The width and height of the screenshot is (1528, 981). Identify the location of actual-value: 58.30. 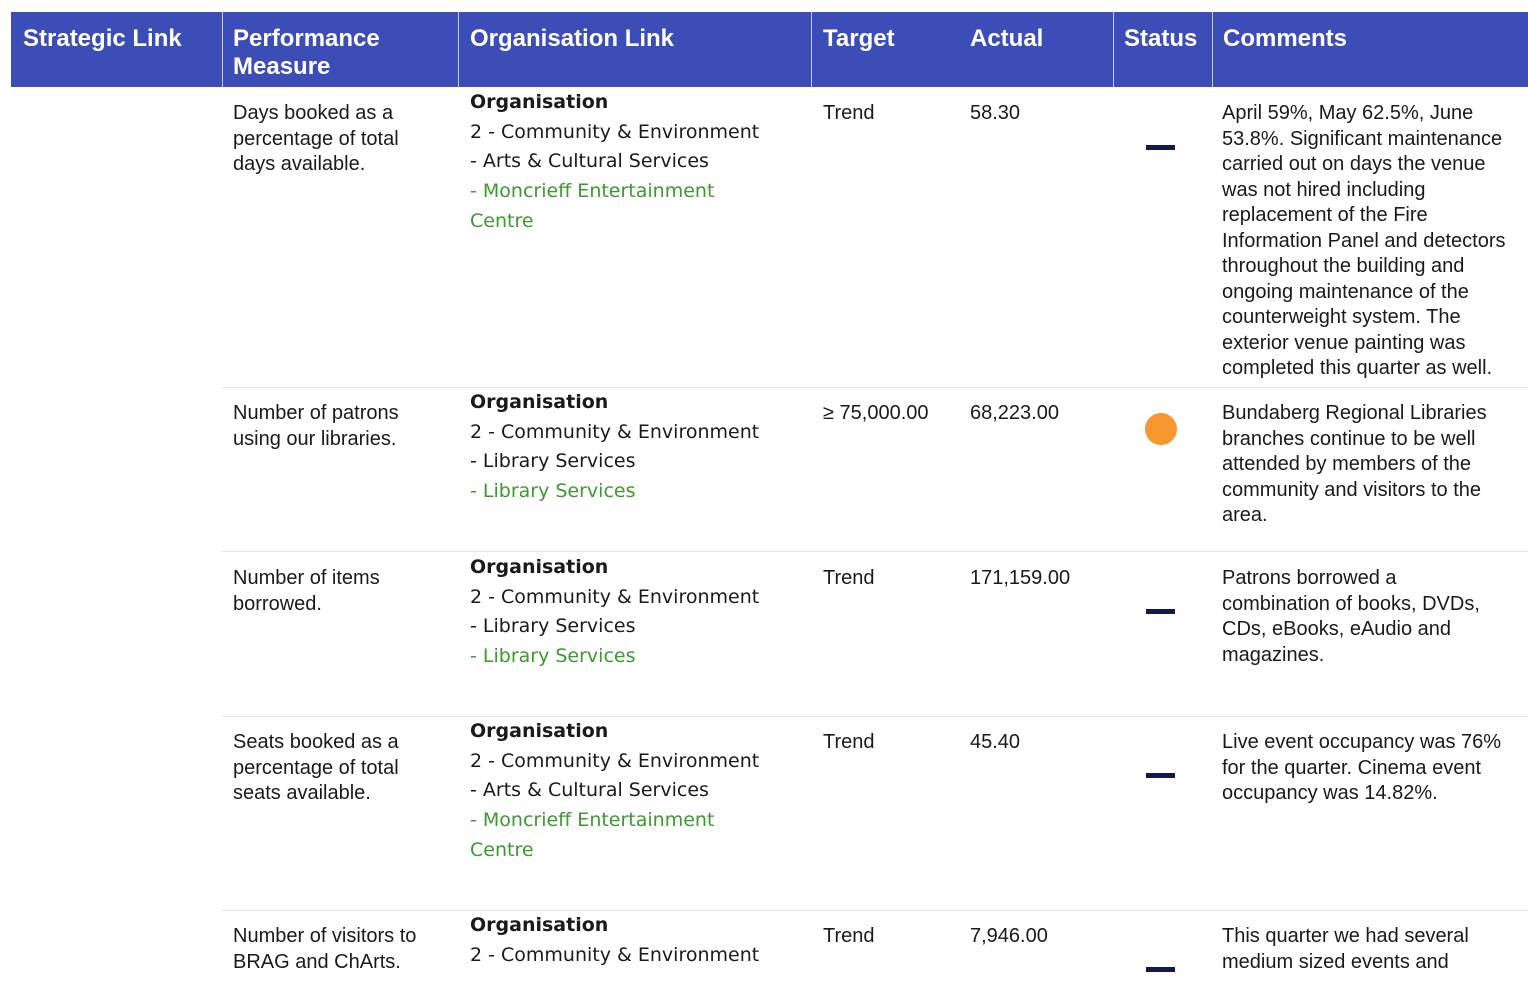
(995, 113).